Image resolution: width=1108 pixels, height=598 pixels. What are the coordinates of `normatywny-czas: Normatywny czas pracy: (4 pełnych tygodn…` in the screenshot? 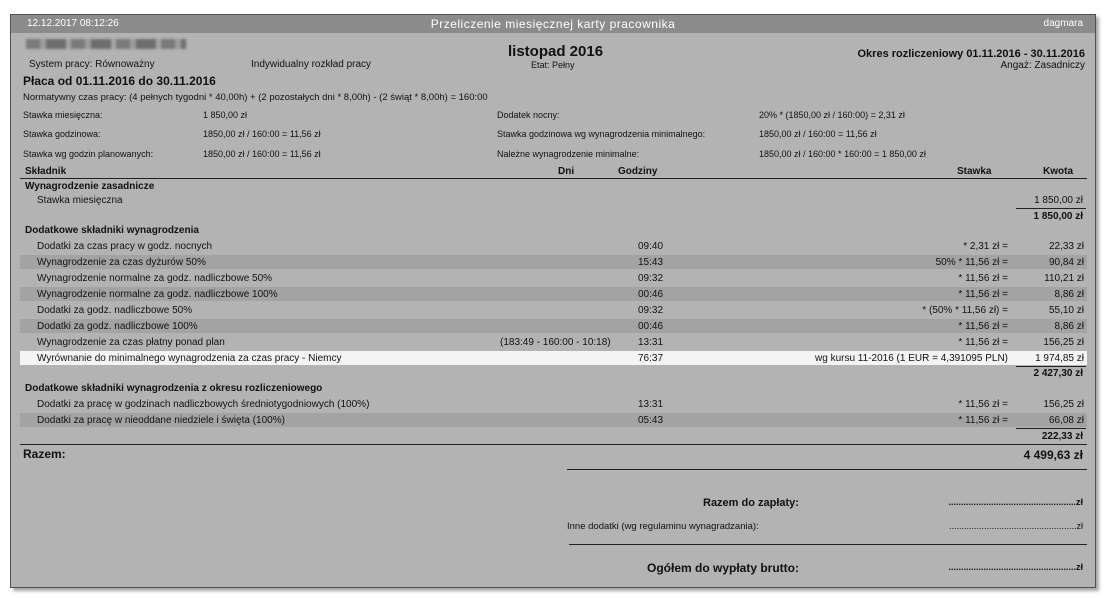 It's located at (255, 97).